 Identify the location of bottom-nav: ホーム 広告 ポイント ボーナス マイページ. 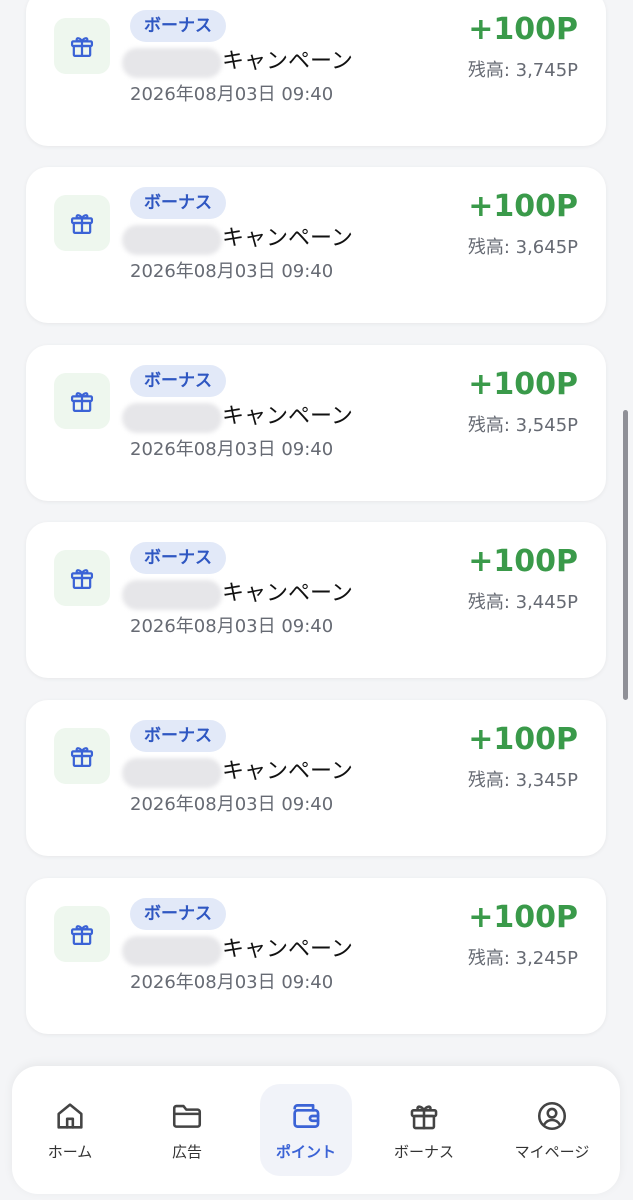
(316, 1130).